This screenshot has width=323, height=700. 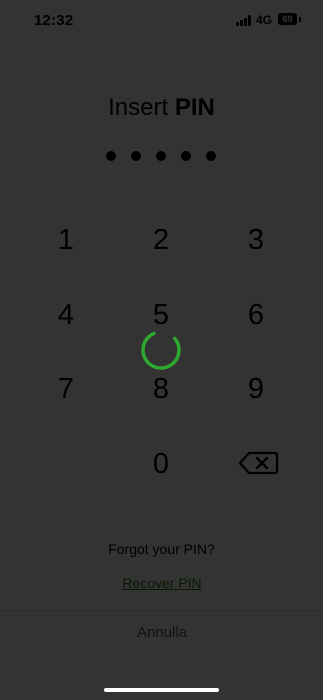 I want to click on key-0: 0, so click(x=161, y=464).